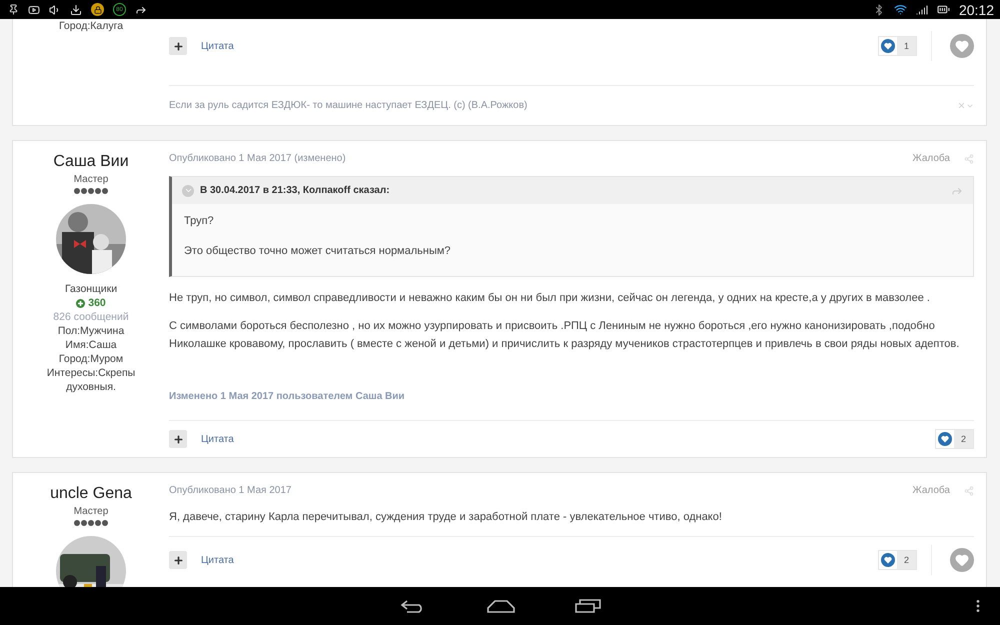 This screenshot has height=625, width=1000. What do you see at coordinates (287, 396) in the screenshot?
I see `edit-note: Изменено 1 Мая 2017 пользователем Саша Вии` at bounding box center [287, 396].